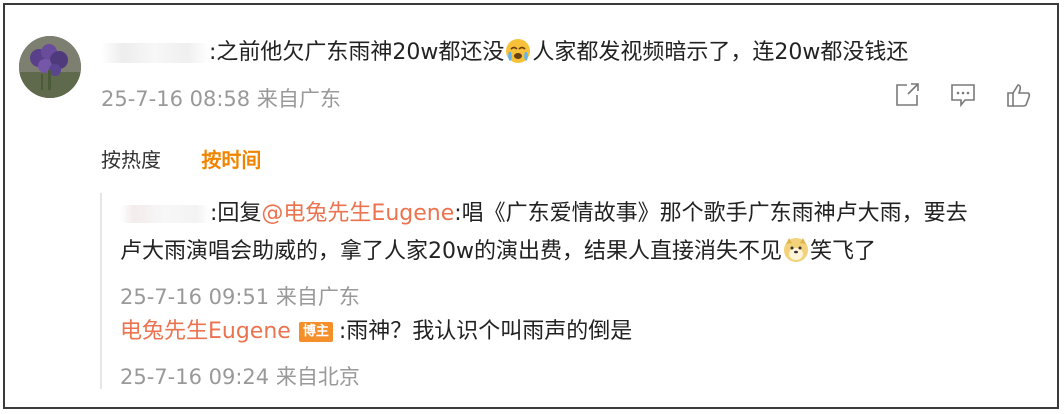 Image resolution: width=1064 pixels, height=414 pixels. I want to click on avatar-image, so click(50, 67).